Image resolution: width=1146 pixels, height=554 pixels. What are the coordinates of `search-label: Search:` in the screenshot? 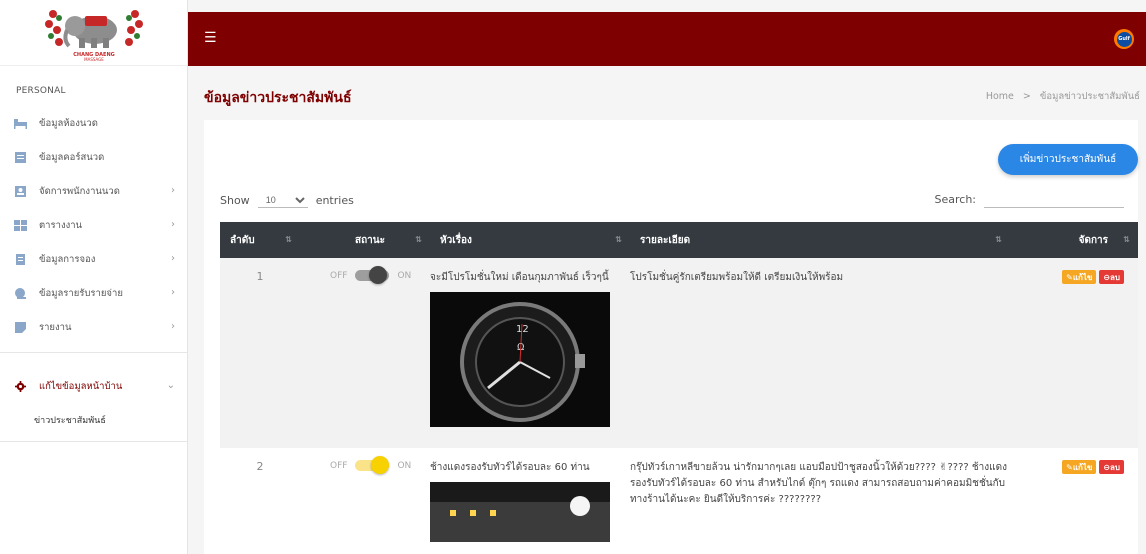 It's located at (955, 199).